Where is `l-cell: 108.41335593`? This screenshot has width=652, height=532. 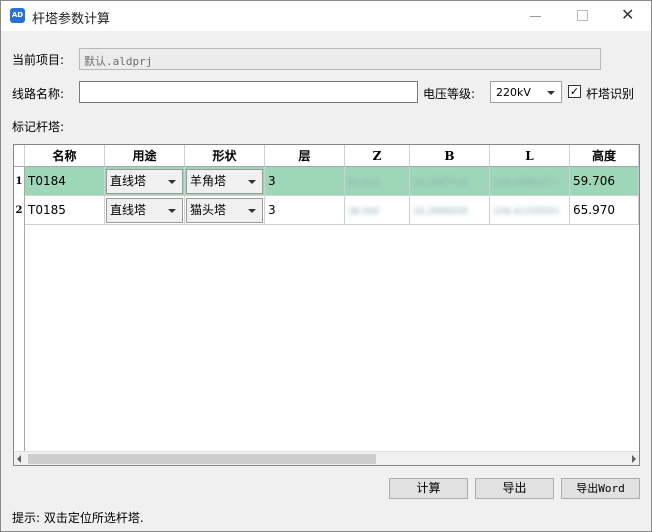
l-cell: 108.41335593 is located at coordinates (530, 210).